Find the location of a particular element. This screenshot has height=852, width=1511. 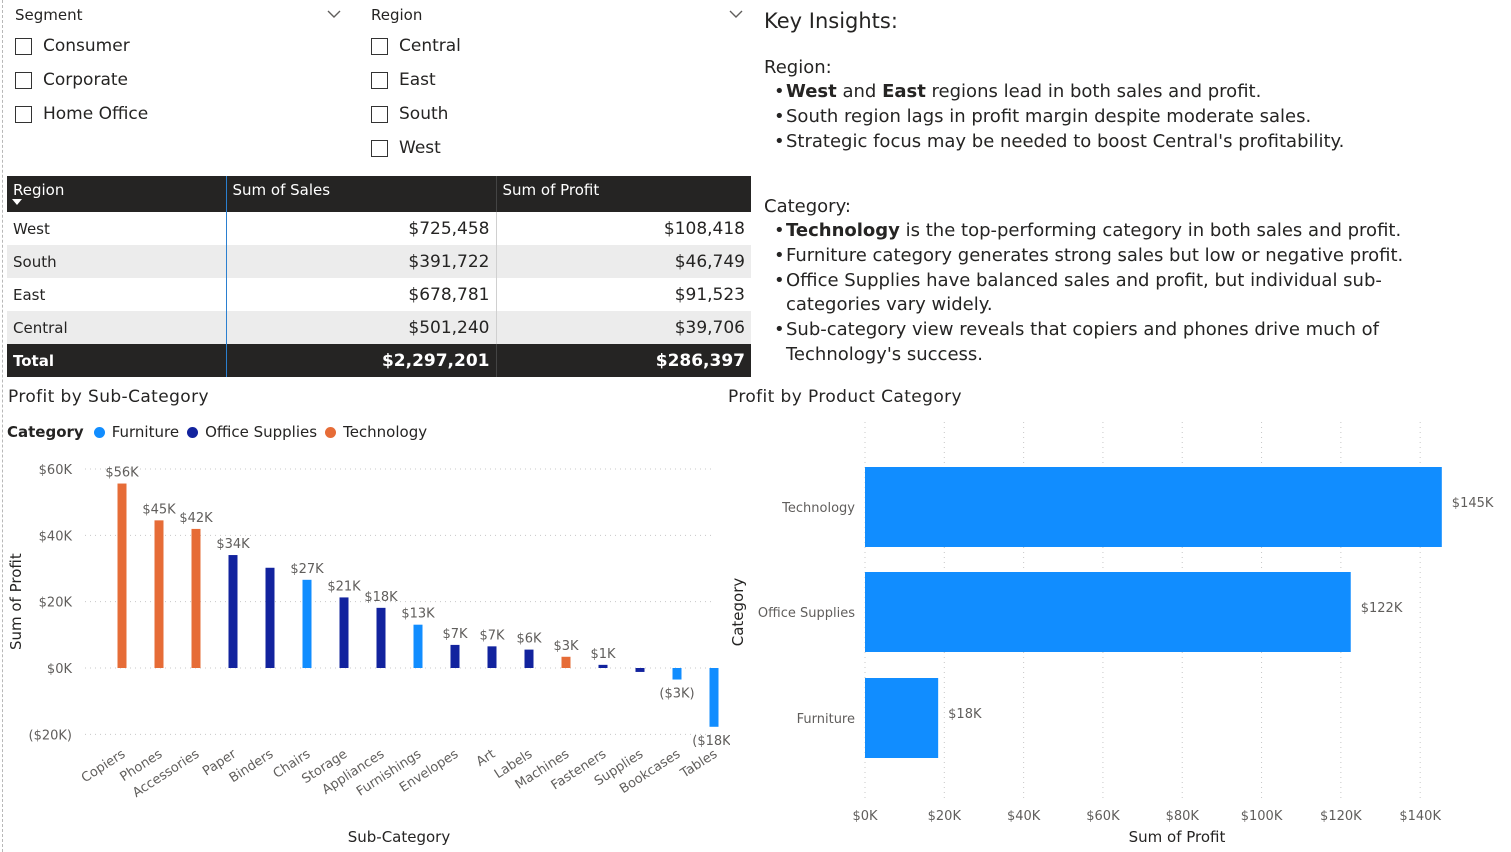

legend-dot-office-supplies is located at coordinates (193, 432).